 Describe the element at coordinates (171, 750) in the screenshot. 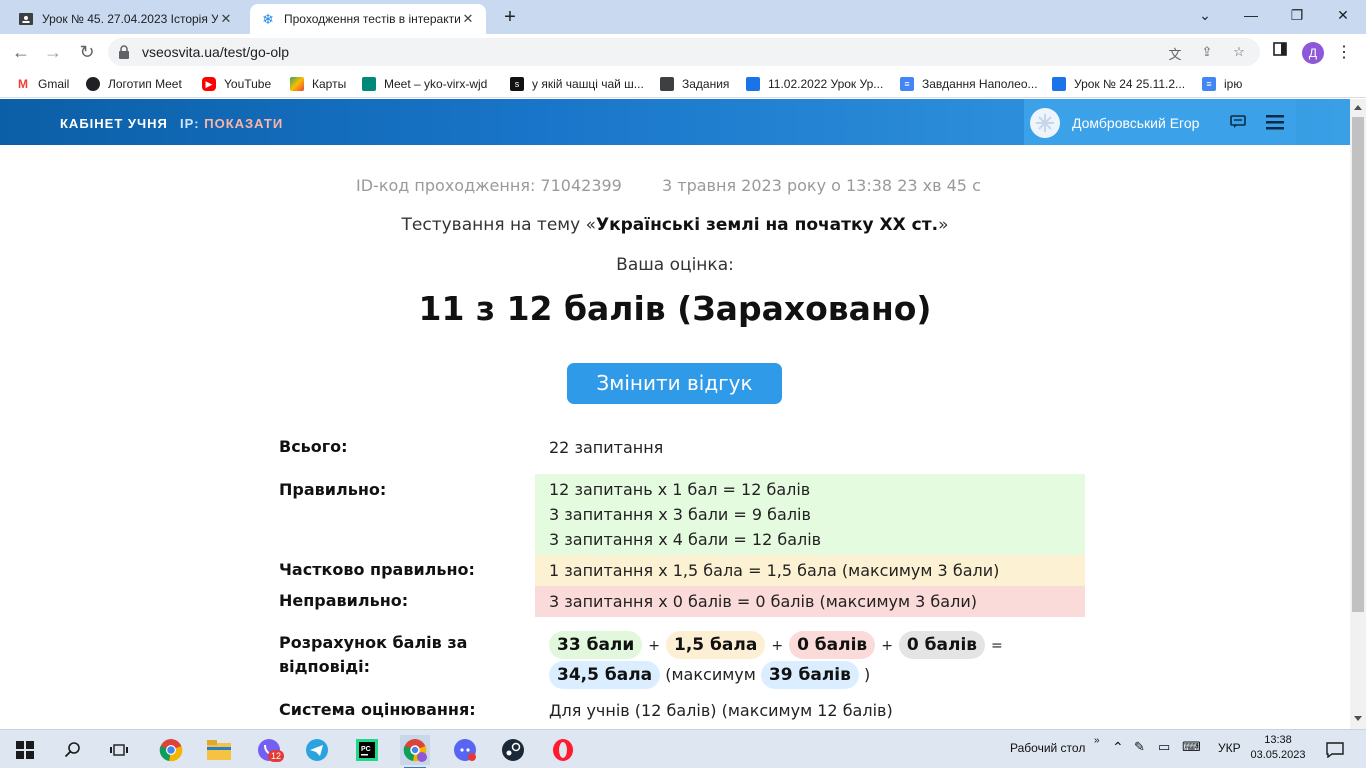

I see `chrome-icon` at that location.